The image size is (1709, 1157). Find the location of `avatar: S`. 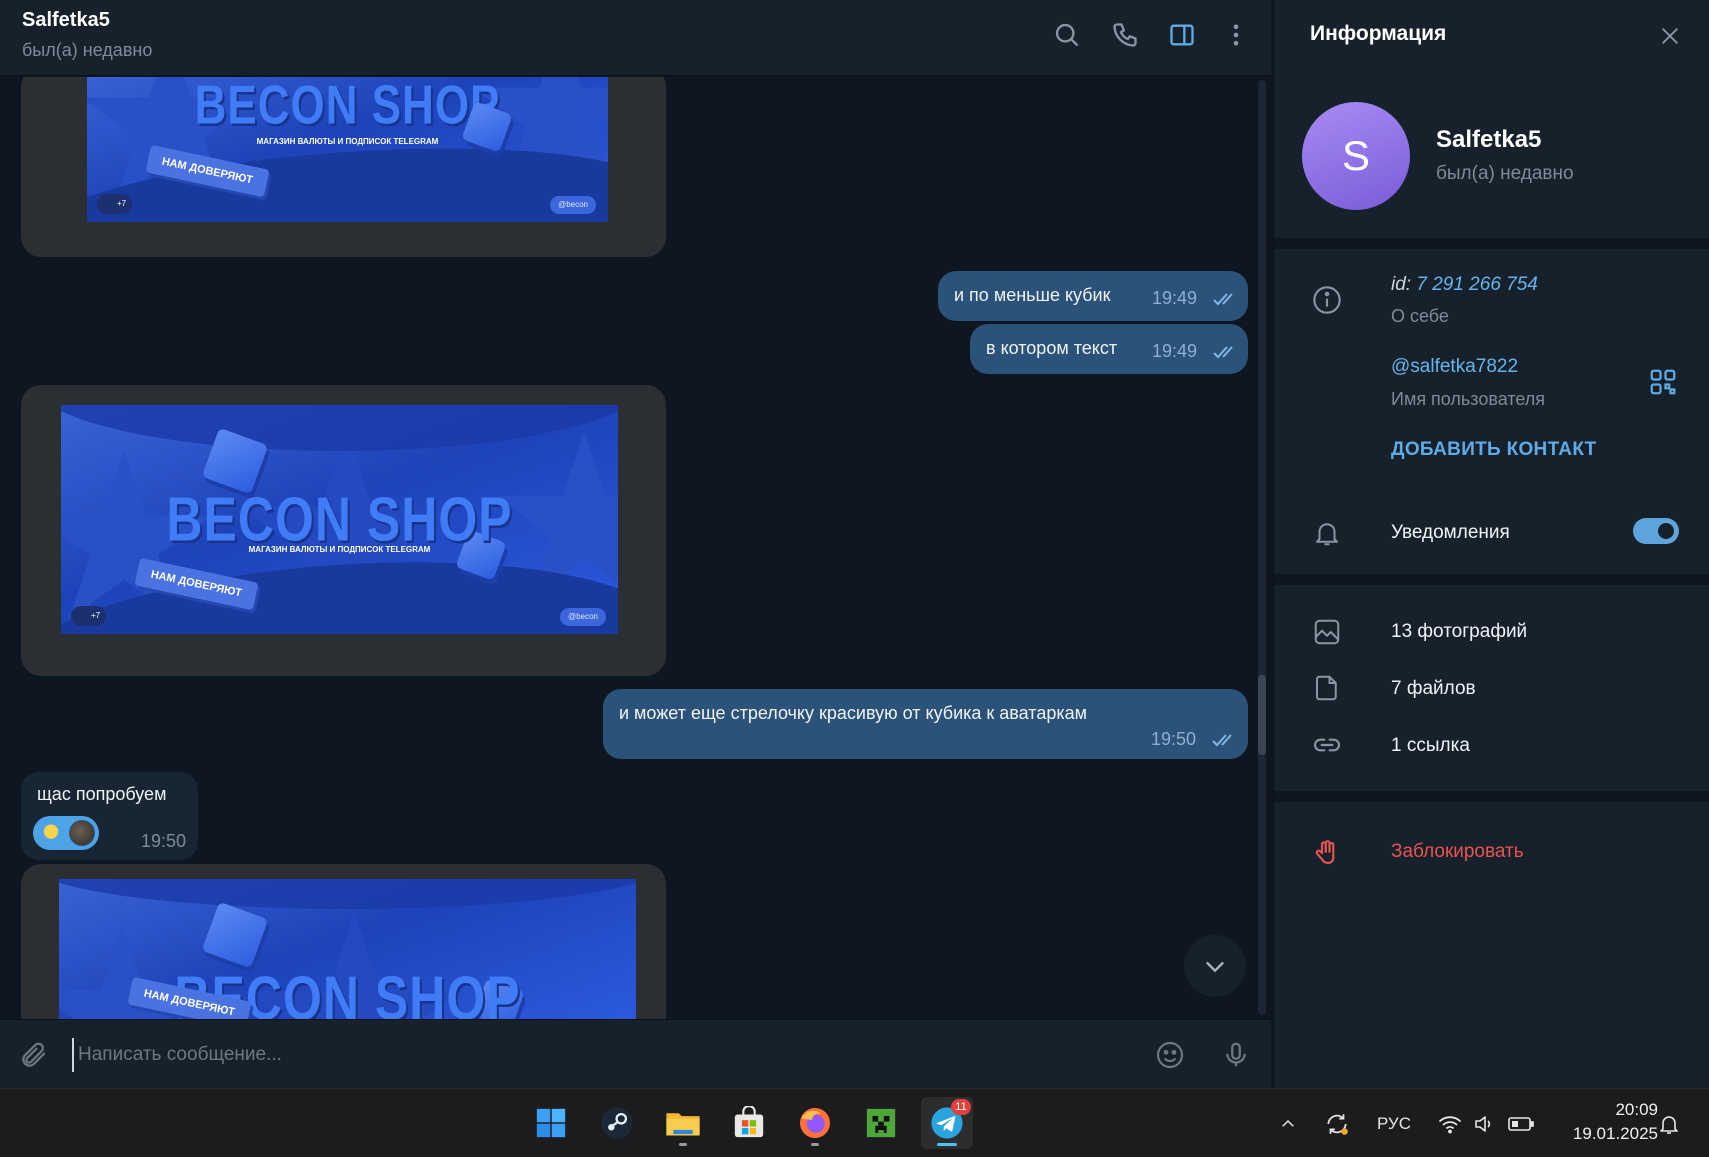

avatar: S is located at coordinates (1356, 156).